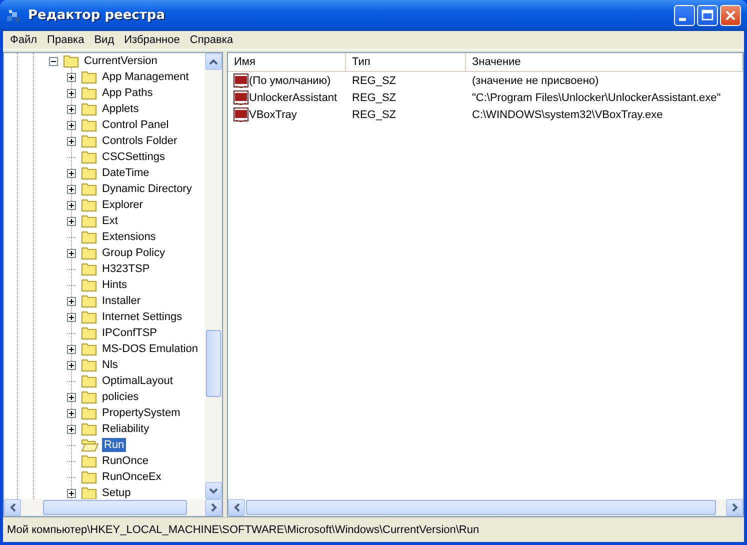  Describe the element at coordinates (241, 98) in the screenshot. I see `string-value-icon` at that location.